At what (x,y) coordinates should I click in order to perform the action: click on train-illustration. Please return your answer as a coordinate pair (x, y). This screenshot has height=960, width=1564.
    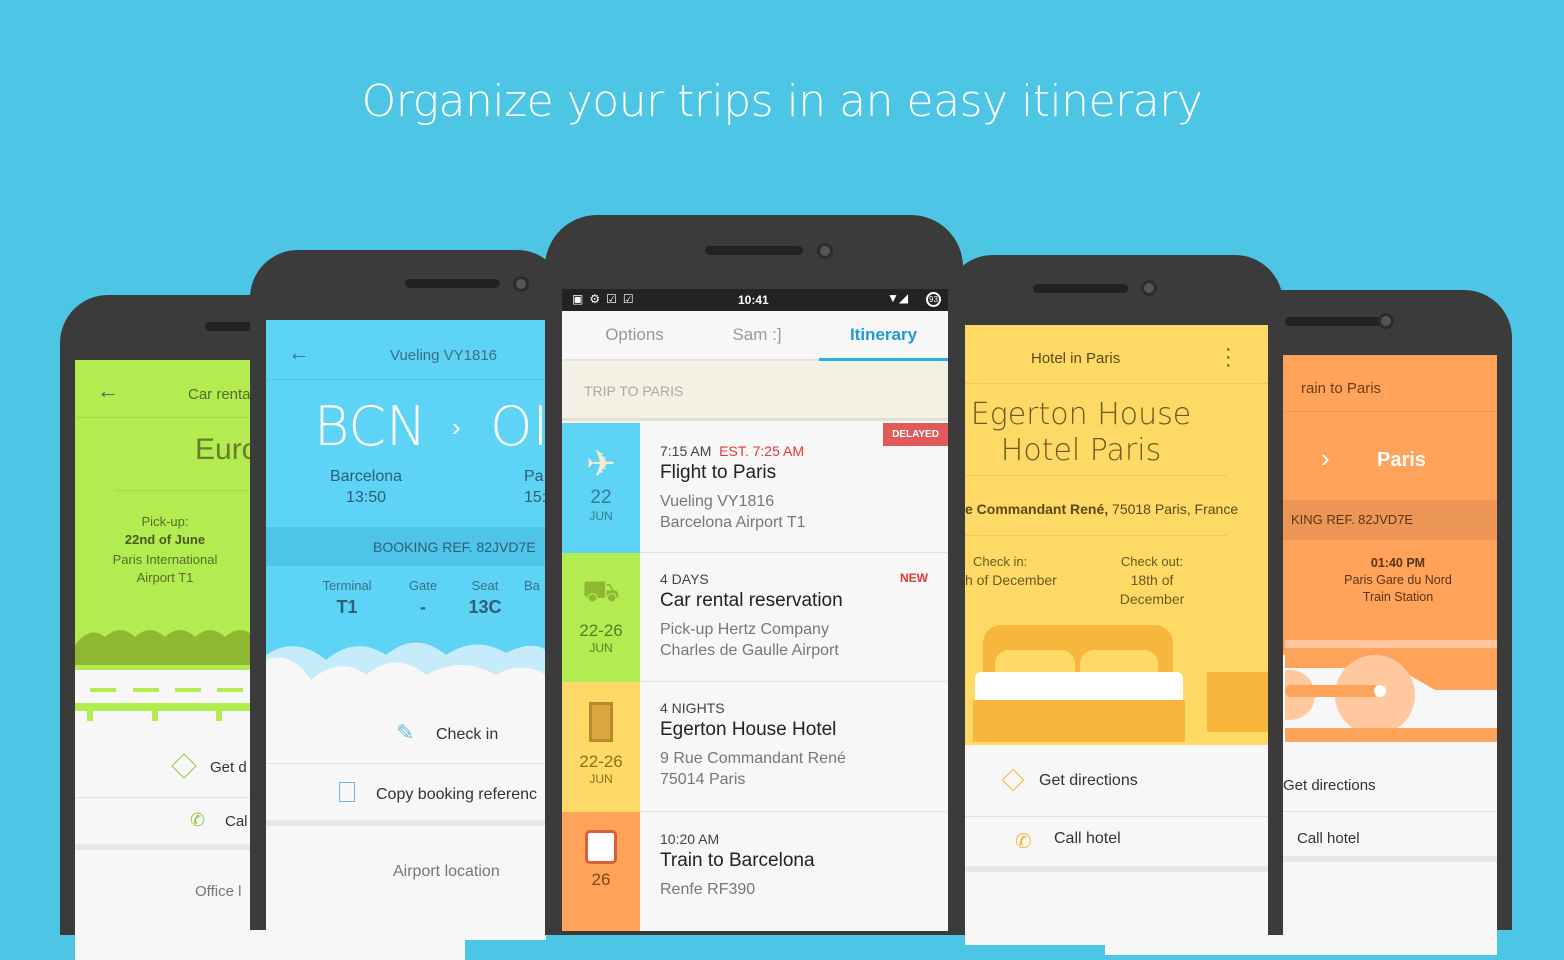
    Looking at the image, I should click on (1391, 691).